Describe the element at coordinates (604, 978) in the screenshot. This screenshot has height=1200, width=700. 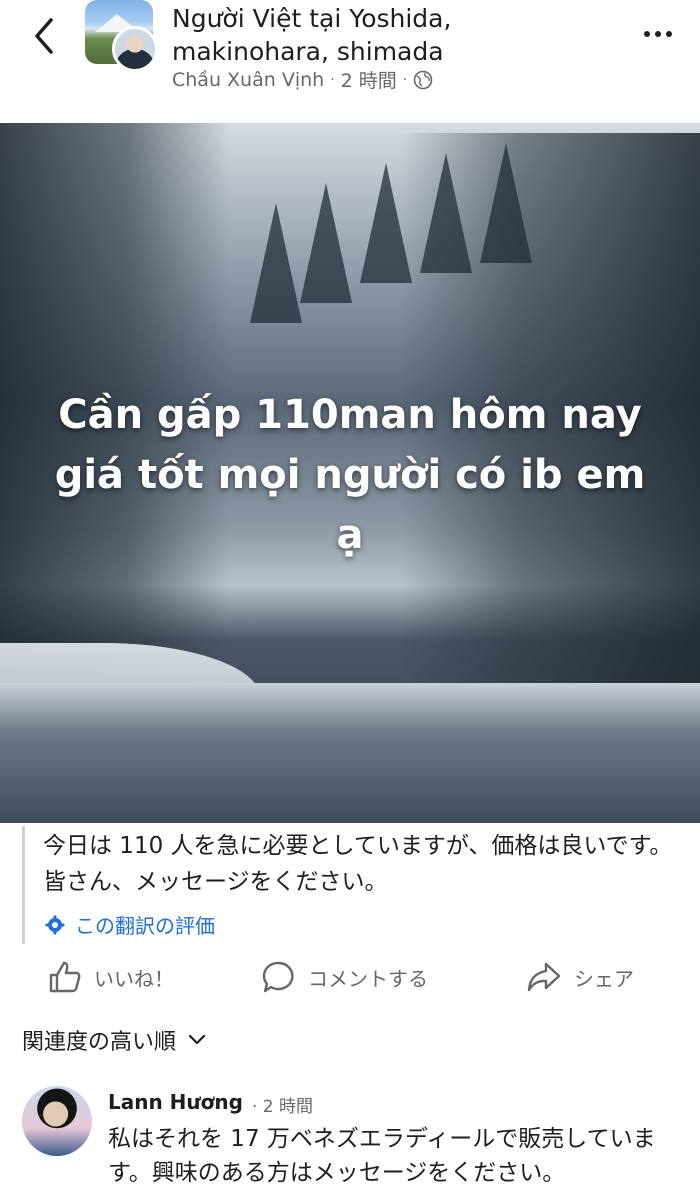
I see `share-label: シェア` at that location.